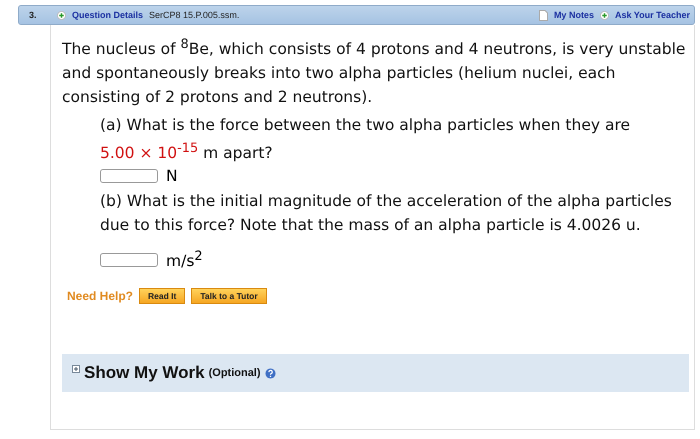 The height and width of the screenshot is (439, 700). I want to click on unit-label: m/s$^{2}$, so click(184, 259).